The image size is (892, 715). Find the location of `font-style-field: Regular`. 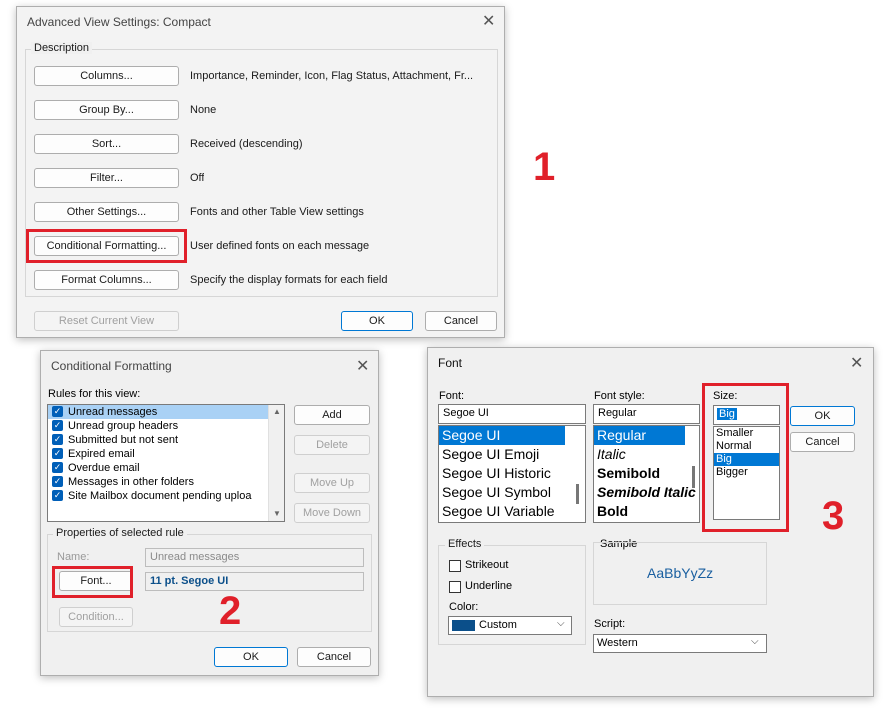

font-style-field: Regular is located at coordinates (646, 414).